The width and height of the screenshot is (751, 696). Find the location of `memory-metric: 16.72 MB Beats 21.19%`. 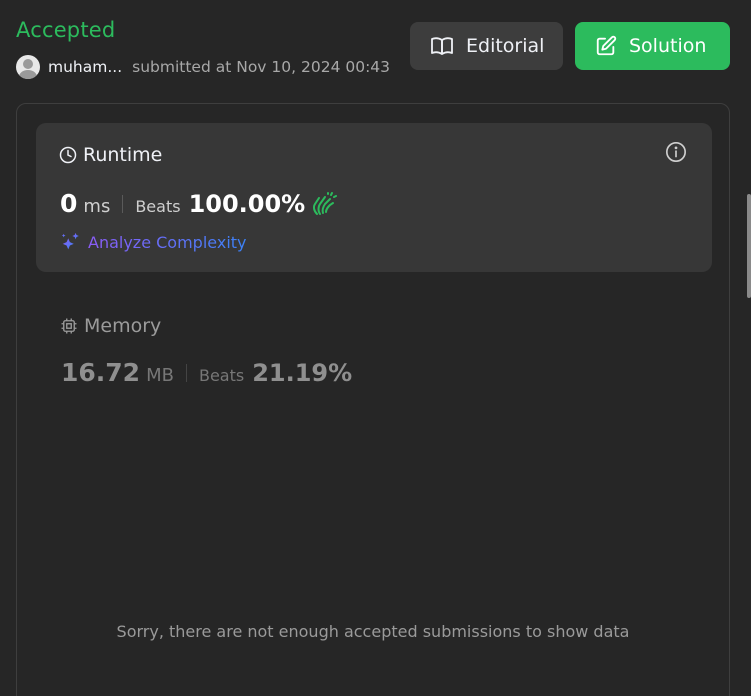

memory-metric: 16.72 MB Beats 21.19% is located at coordinates (206, 372).